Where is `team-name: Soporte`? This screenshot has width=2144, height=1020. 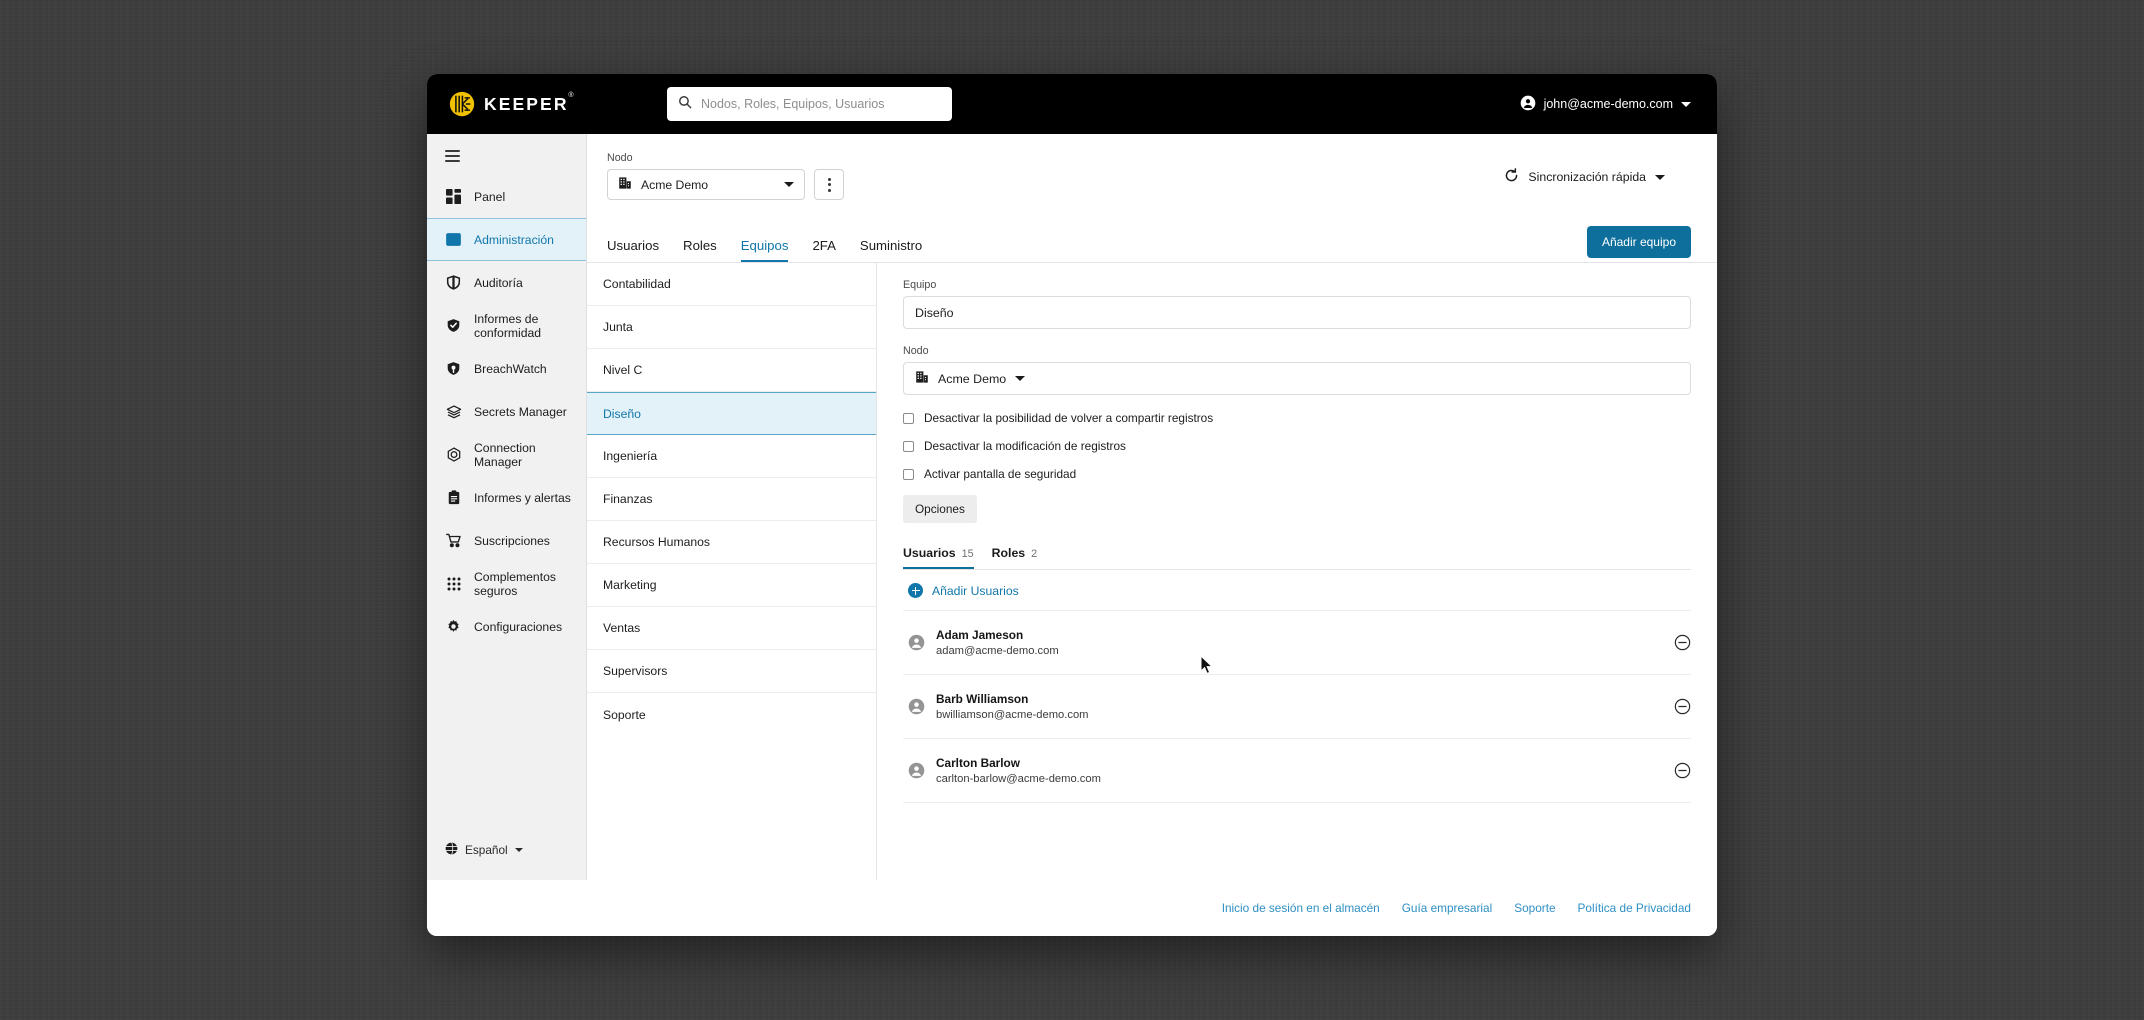
team-name: Soporte is located at coordinates (624, 714).